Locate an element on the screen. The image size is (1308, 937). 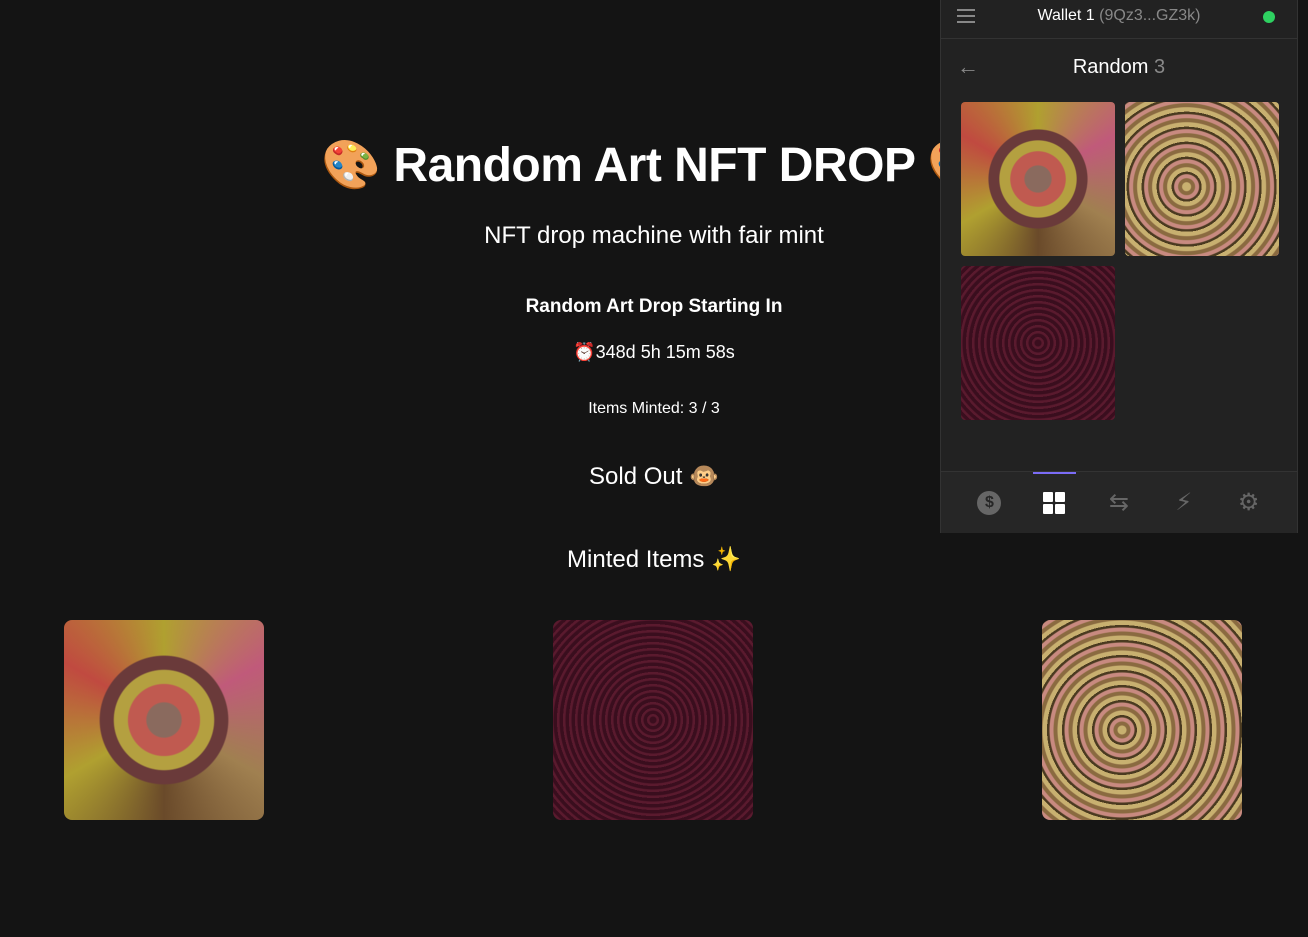
lightning-icon: ⚡︎ is located at coordinates (1184, 502).